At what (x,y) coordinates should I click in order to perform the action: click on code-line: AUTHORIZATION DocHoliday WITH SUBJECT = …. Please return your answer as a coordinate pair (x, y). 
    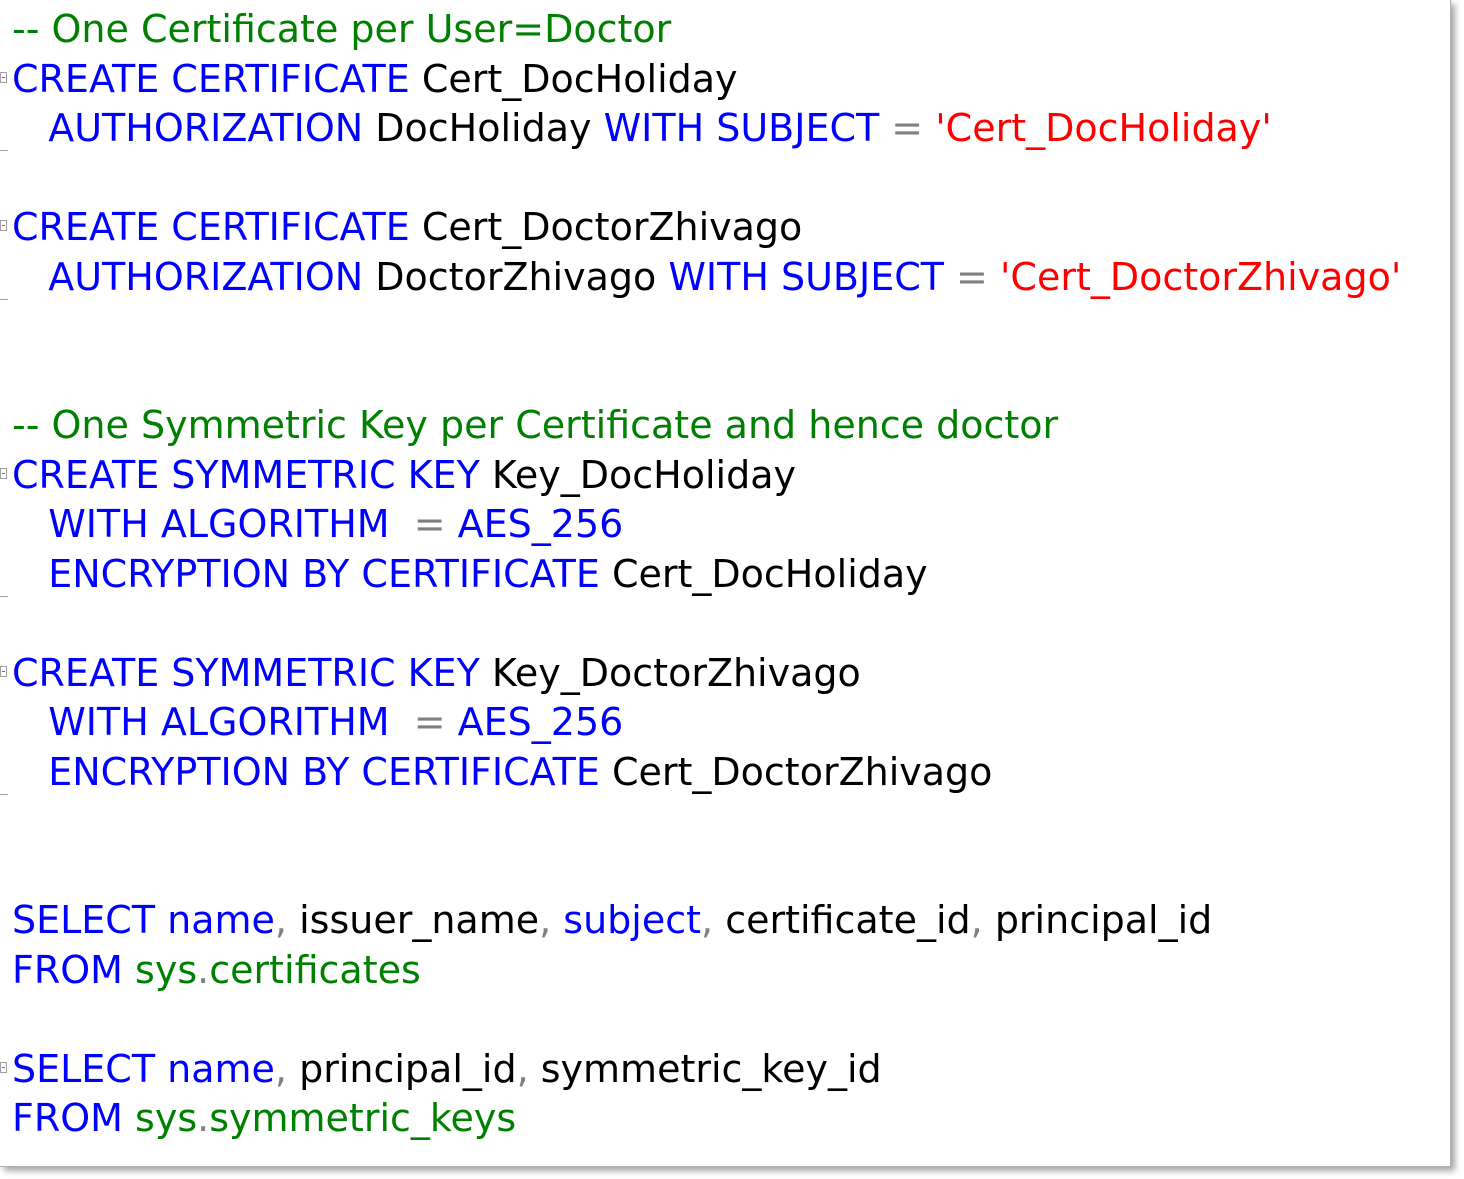
    Looking at the image, I should click on (725, 129).